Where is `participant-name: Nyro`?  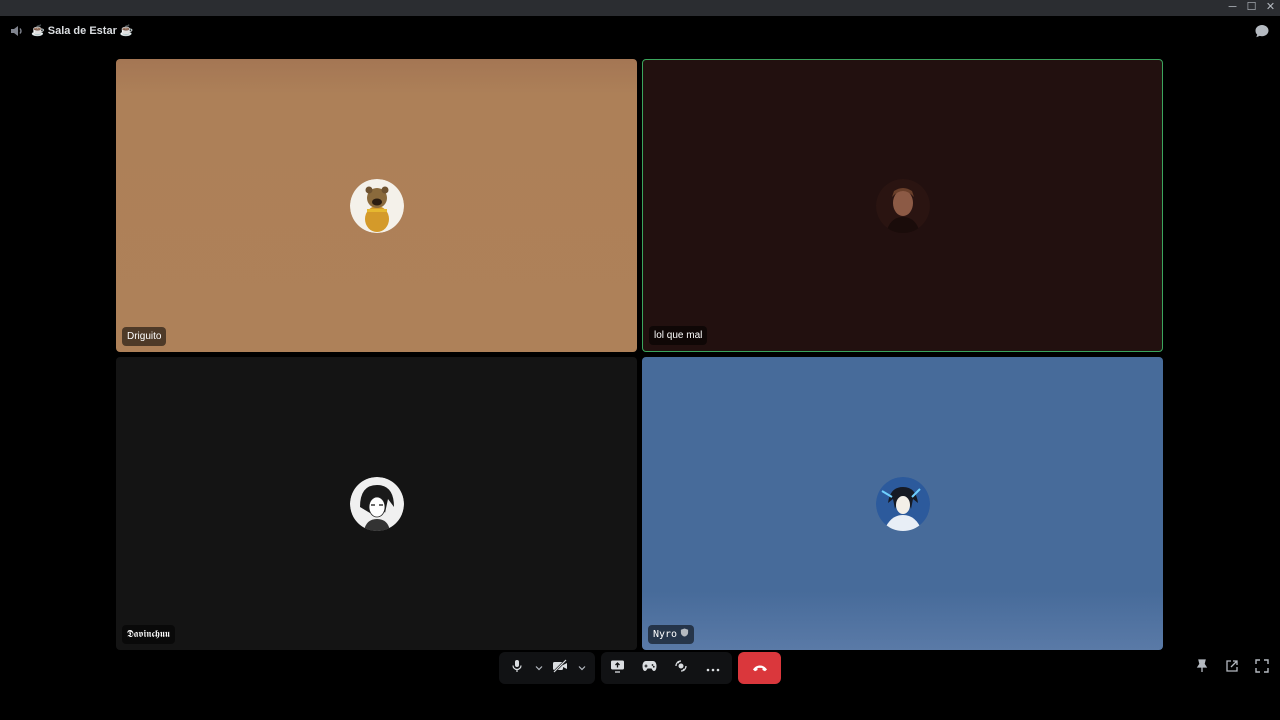 participant-name: Nyro is located at coordinates (665, 634).